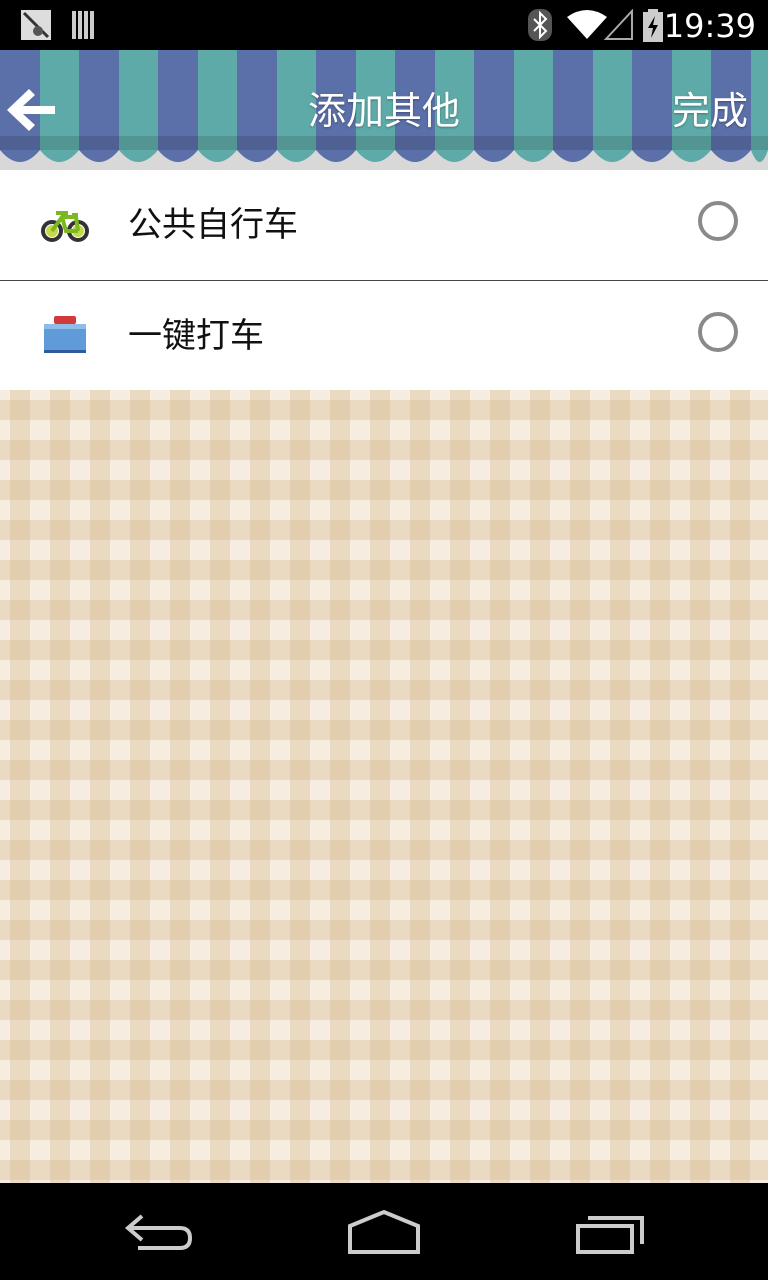 The image size is (768, 1280). Describe the element at coordinates (587, 24) in the screenshot. I see `wifi-icon` at that location.